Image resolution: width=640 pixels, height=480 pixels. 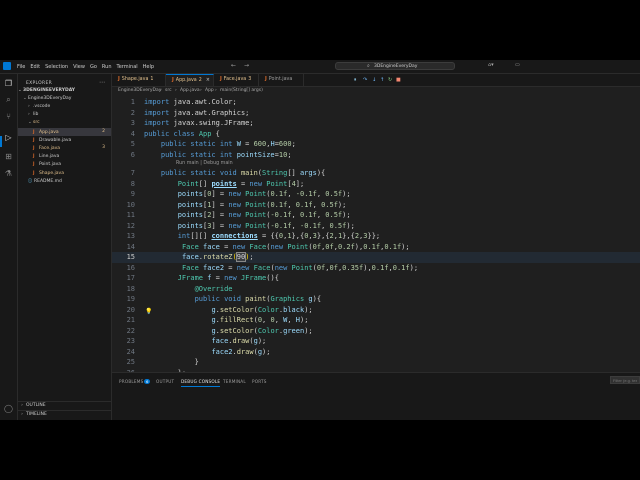 I want to click on tree-item: › lib, so click(x=64, y=115).